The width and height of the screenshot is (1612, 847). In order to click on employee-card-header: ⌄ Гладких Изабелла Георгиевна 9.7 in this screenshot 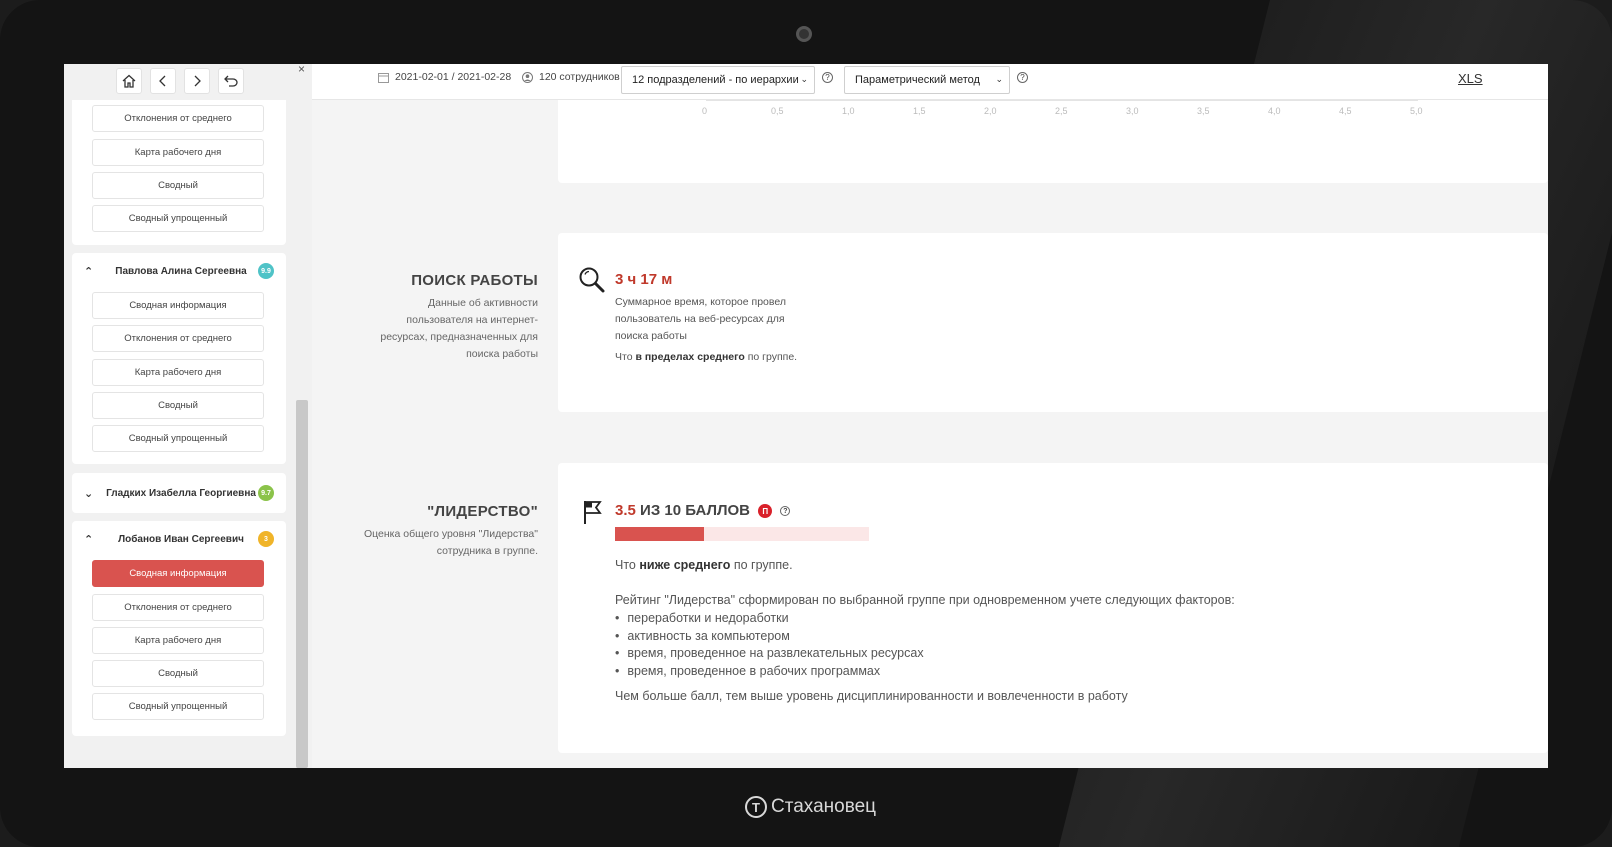, I will do `click(179, 493)`.